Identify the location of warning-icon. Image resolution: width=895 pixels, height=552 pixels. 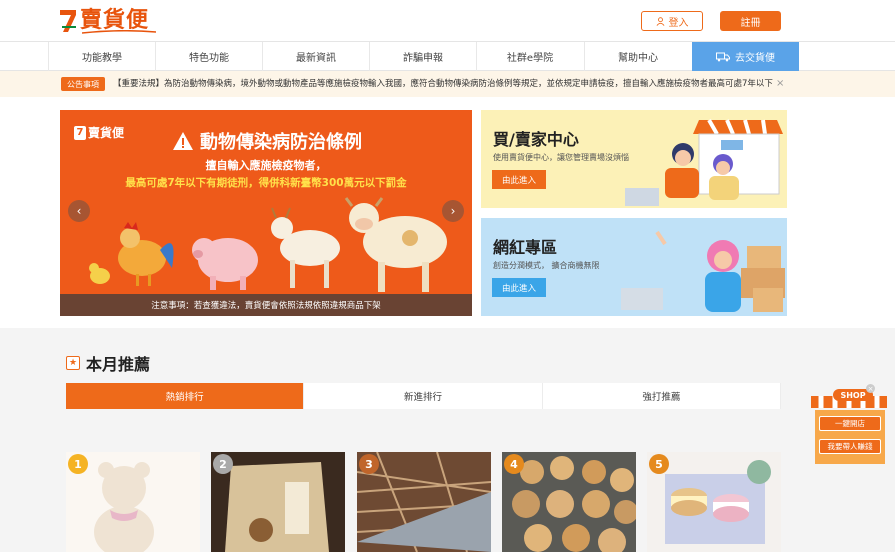
(183, 141).